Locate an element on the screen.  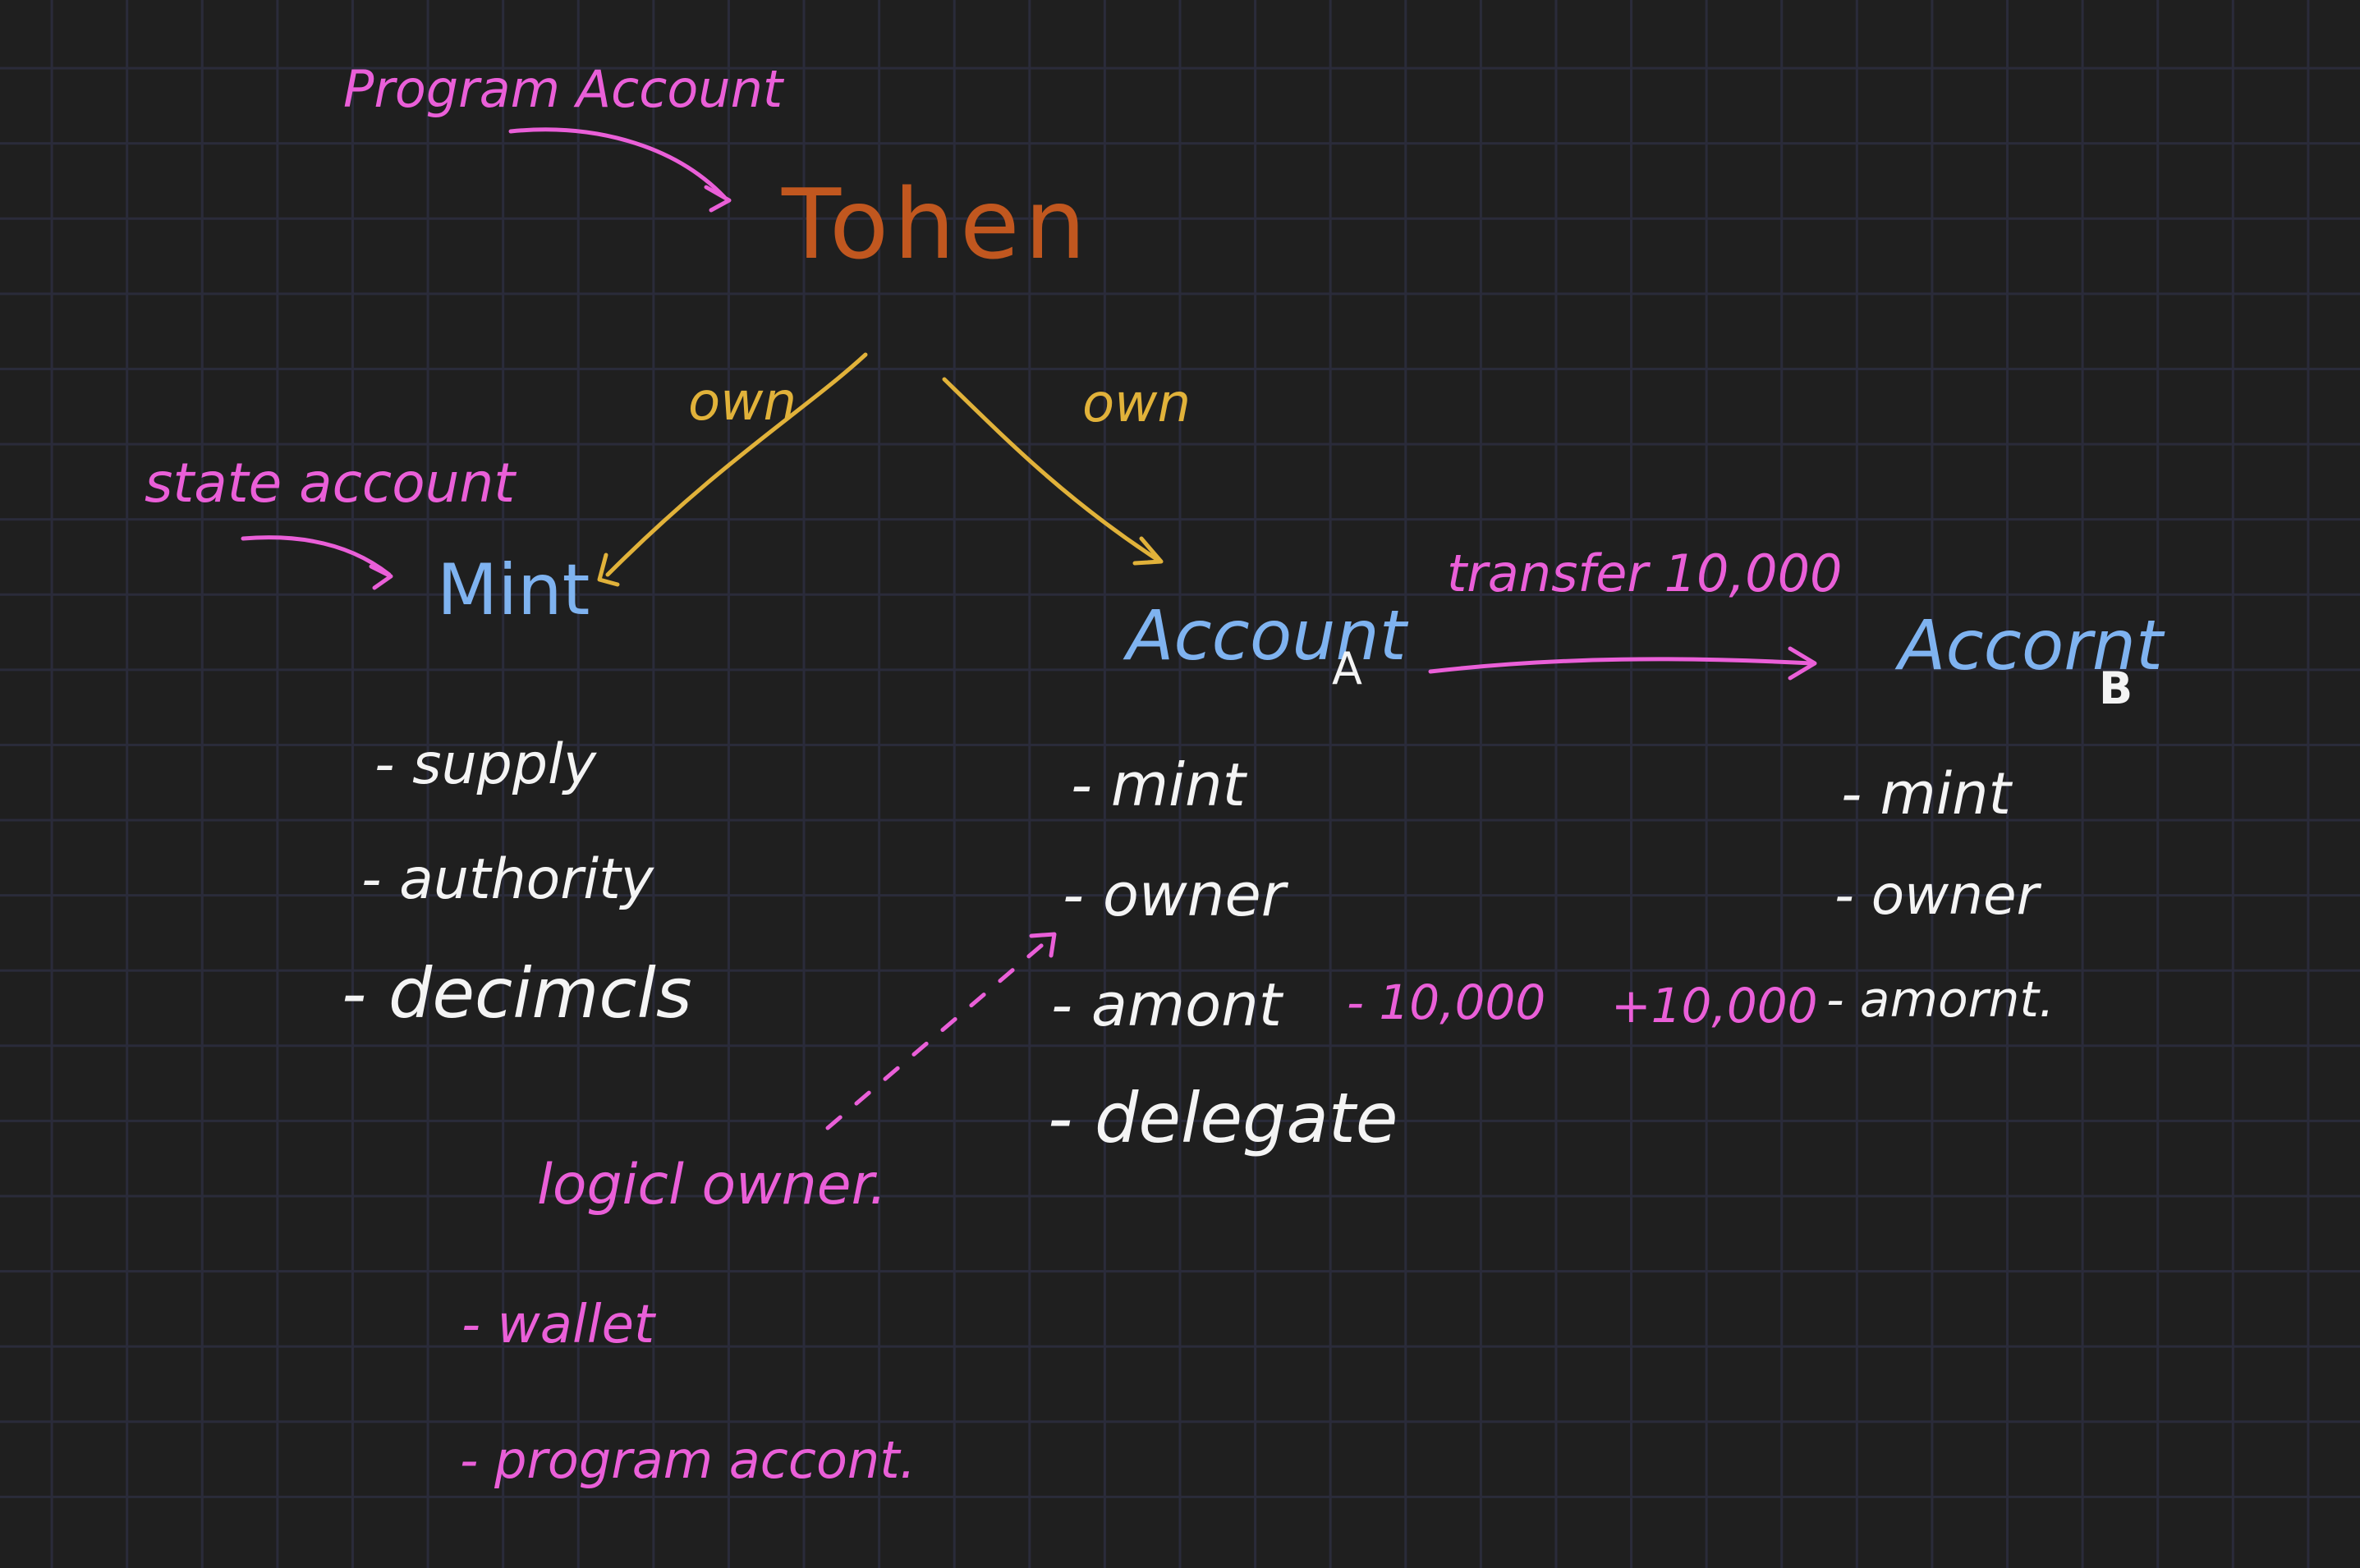
mint-title: Mint is located at coordinates (513, 590).